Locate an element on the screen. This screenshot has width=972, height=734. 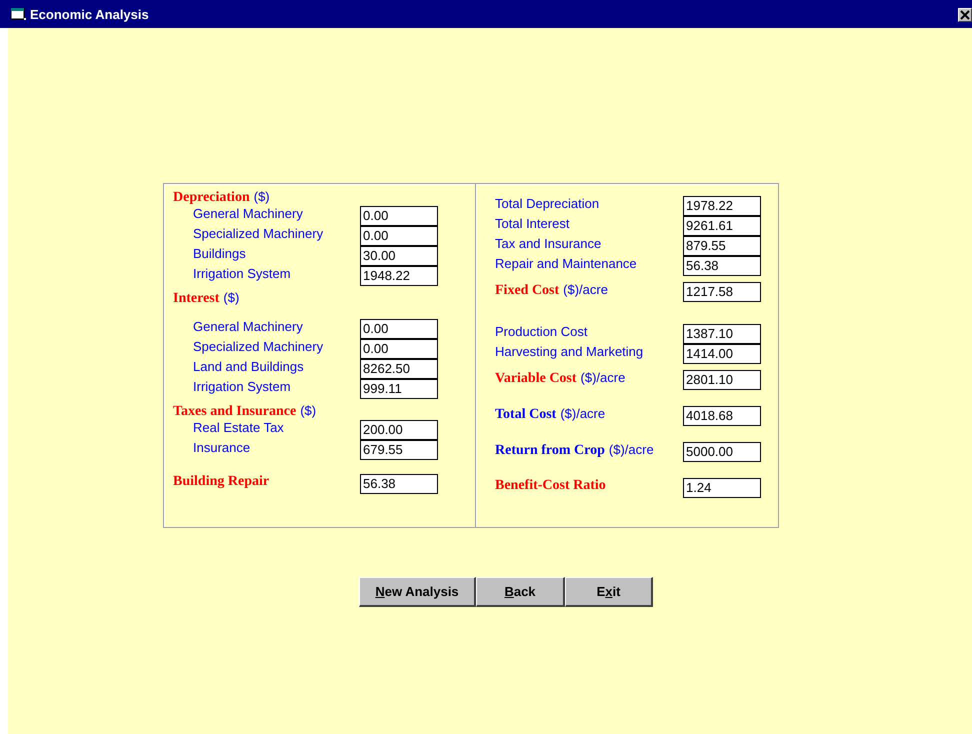
value-field: 30.00 is located at coordinates (399, 256).